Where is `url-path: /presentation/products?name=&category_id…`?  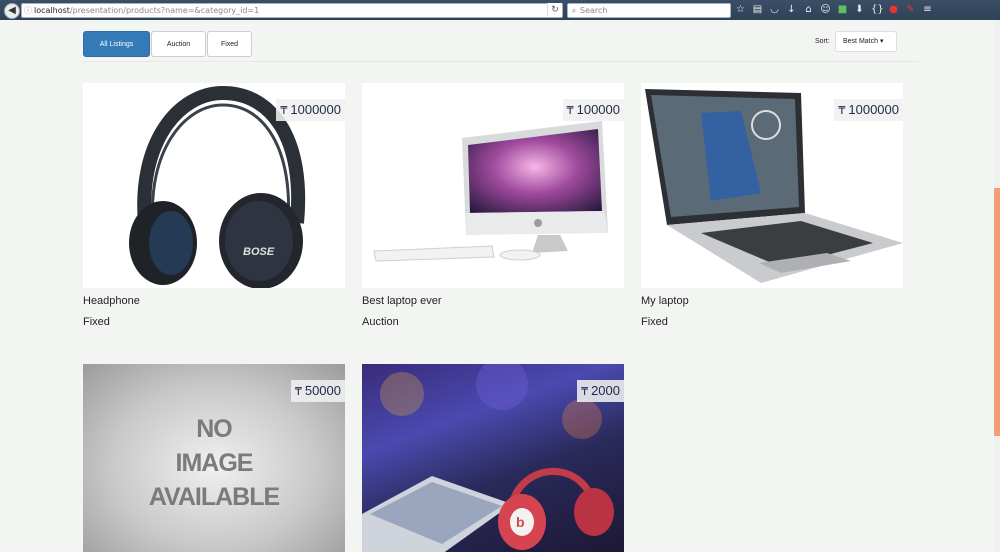 url-path: /presentation/products?name=&category_id… is located at coordinates (164, 10).